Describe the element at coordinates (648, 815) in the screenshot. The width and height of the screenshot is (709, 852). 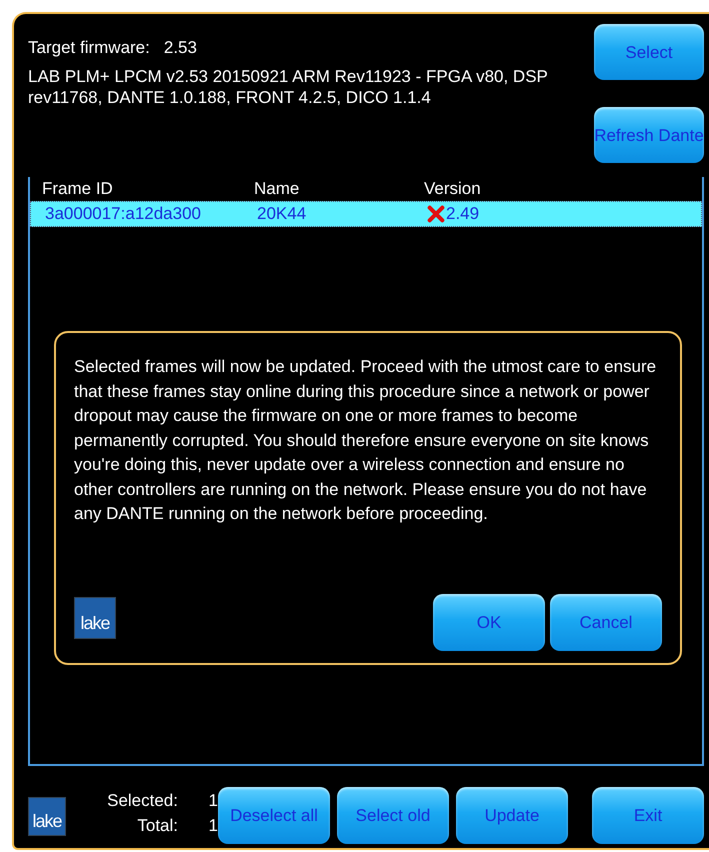
I see `footer-button: Exit` at that location.